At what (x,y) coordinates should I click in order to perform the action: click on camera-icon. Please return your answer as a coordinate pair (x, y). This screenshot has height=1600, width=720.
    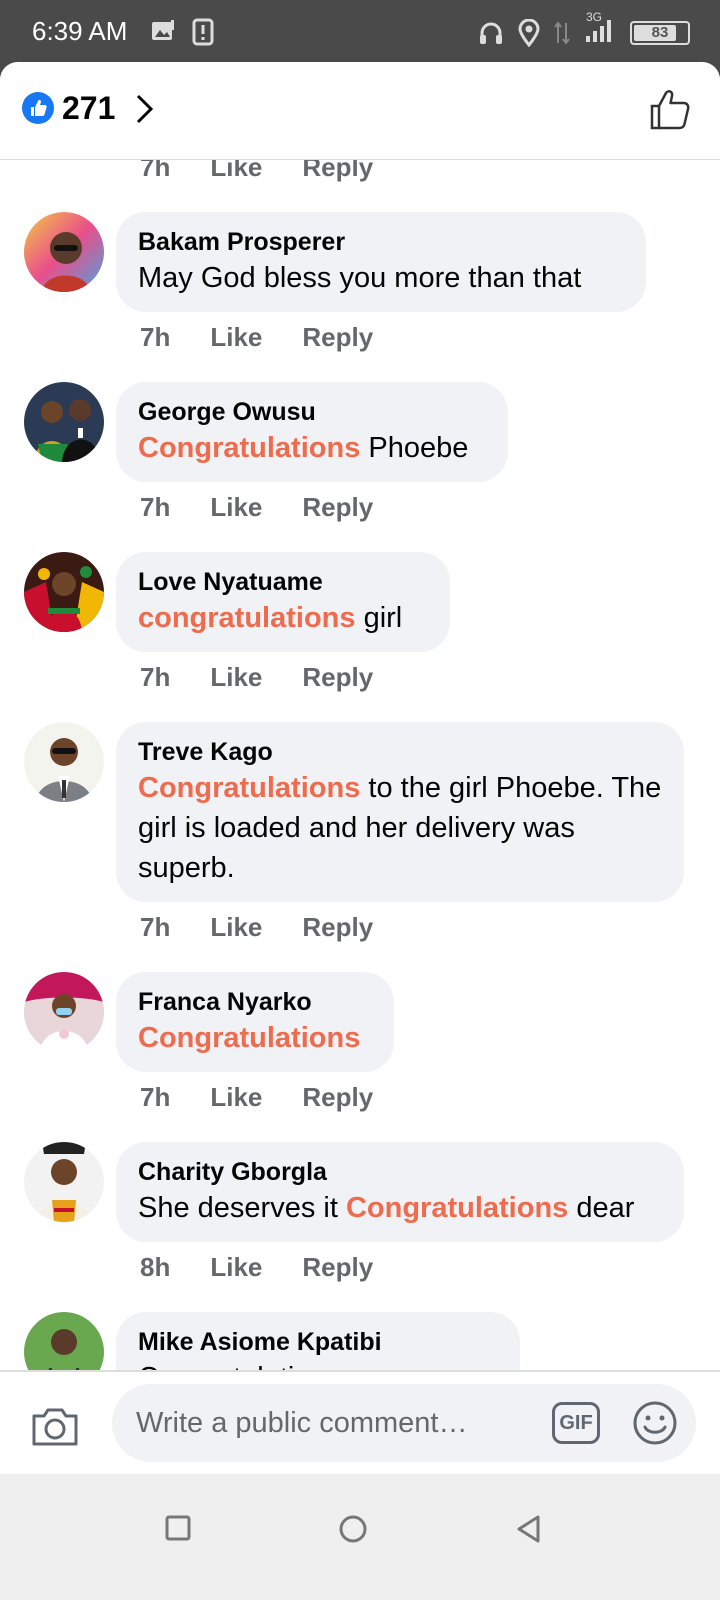
    Looking at the image, I should click on (55, 1426).